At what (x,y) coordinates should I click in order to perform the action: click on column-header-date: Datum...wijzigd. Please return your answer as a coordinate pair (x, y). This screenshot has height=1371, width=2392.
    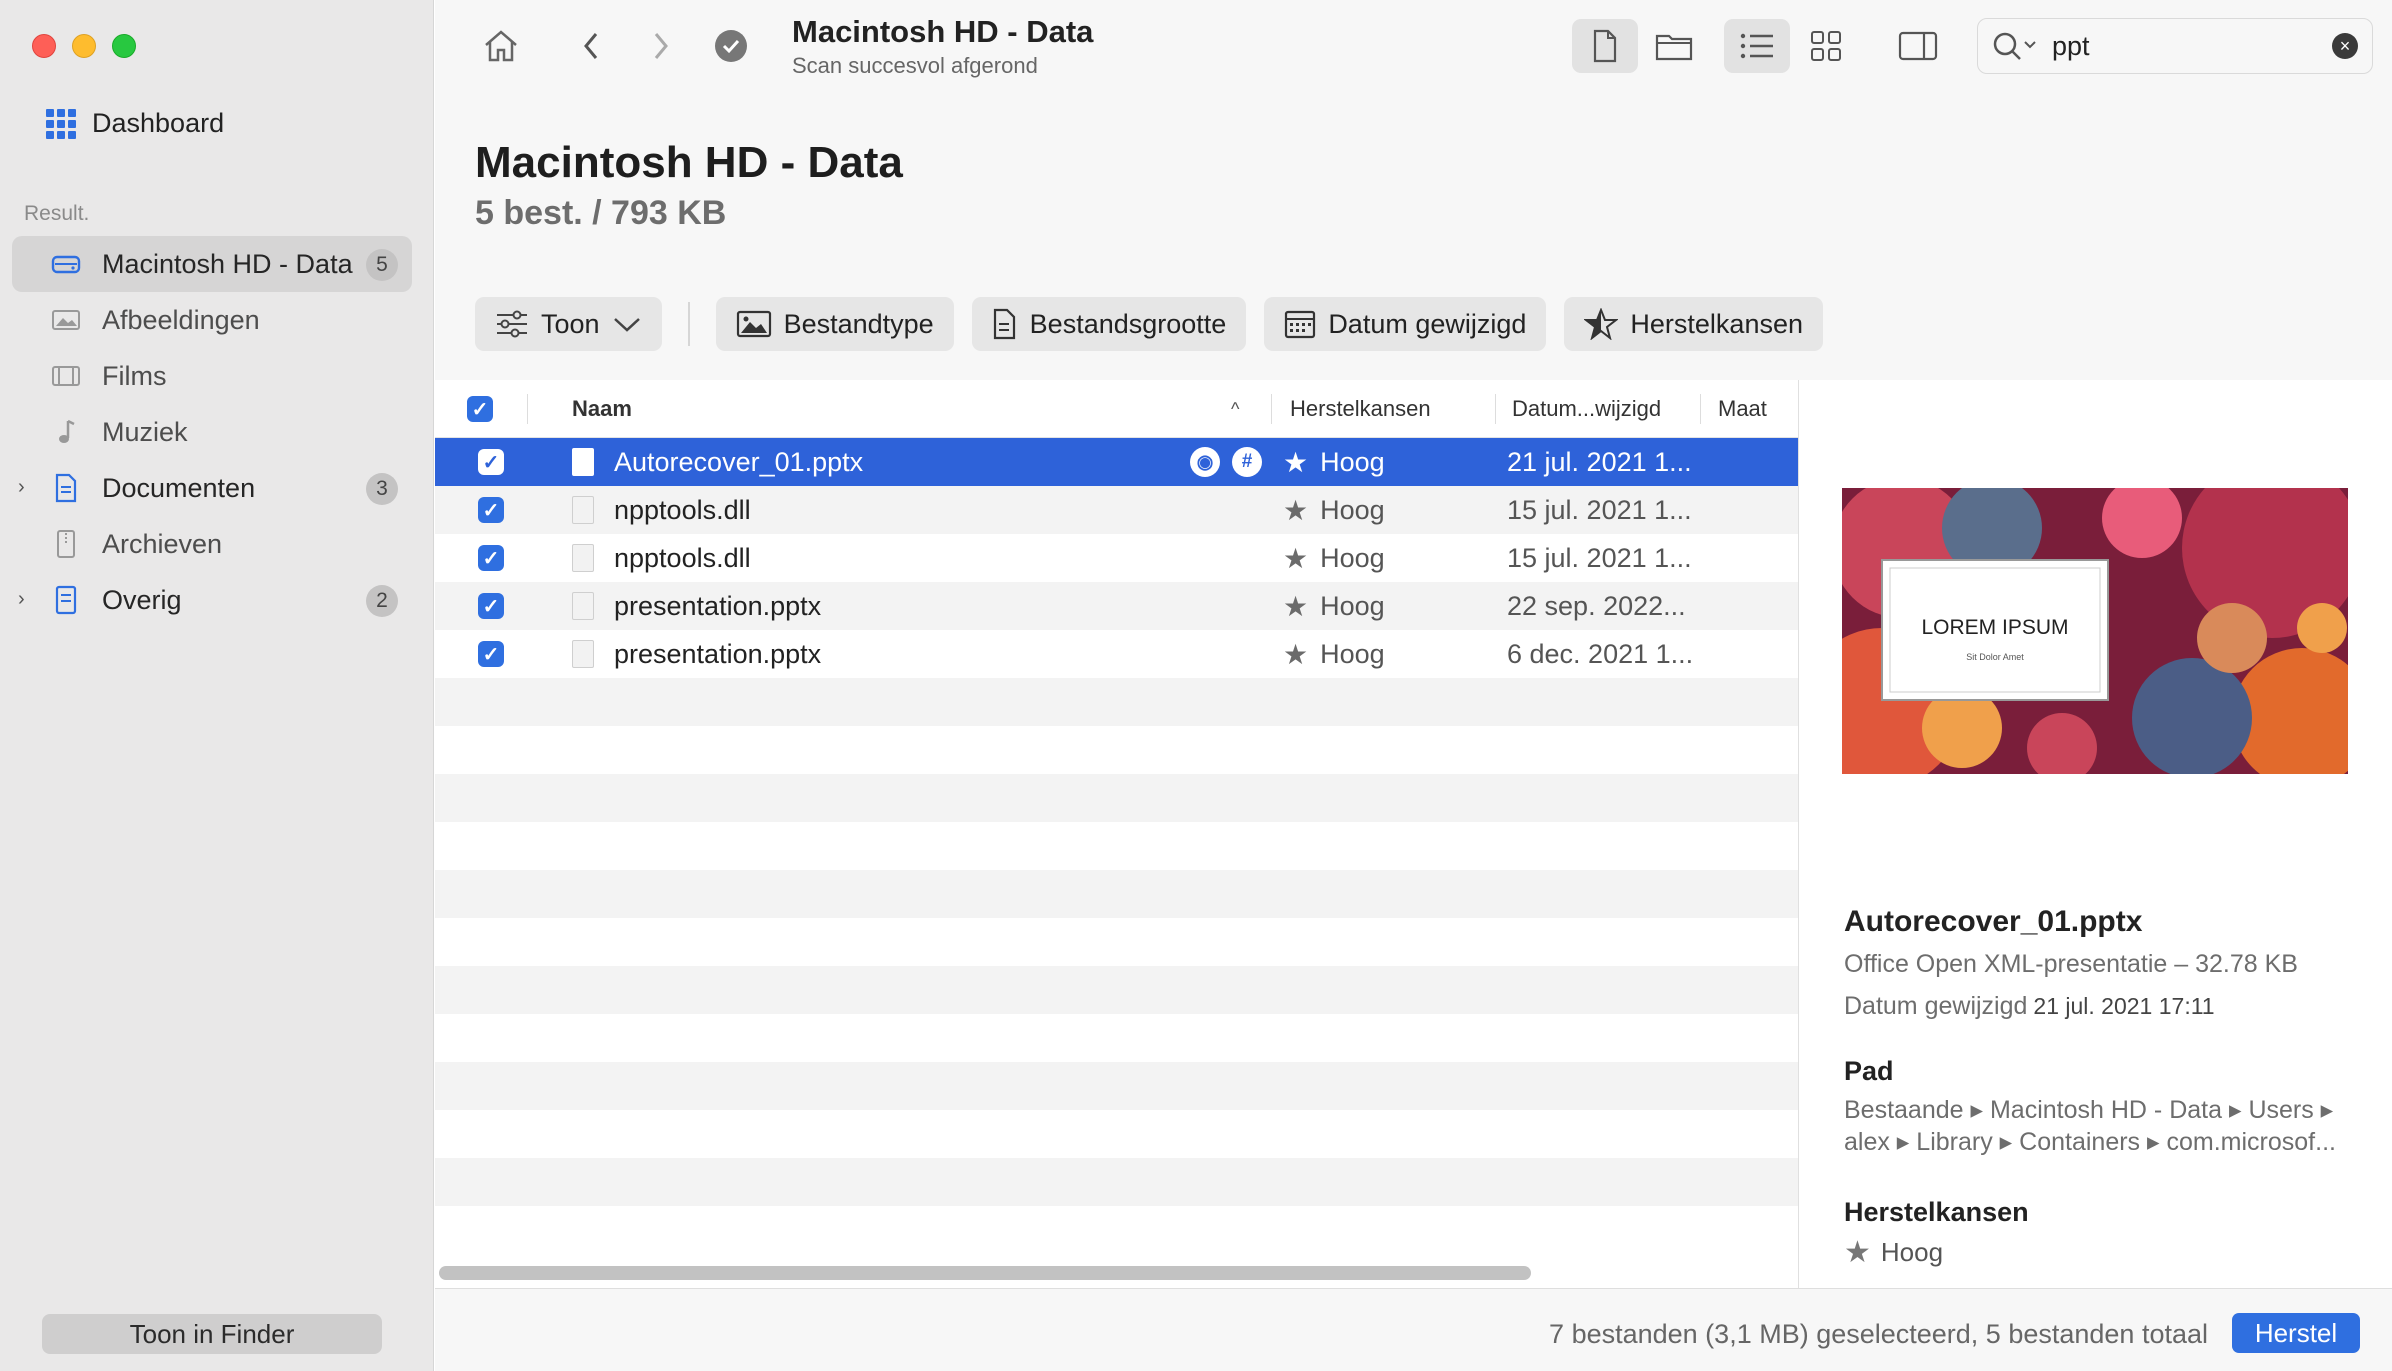
    Looking at the image, I should click on (1586, 409).